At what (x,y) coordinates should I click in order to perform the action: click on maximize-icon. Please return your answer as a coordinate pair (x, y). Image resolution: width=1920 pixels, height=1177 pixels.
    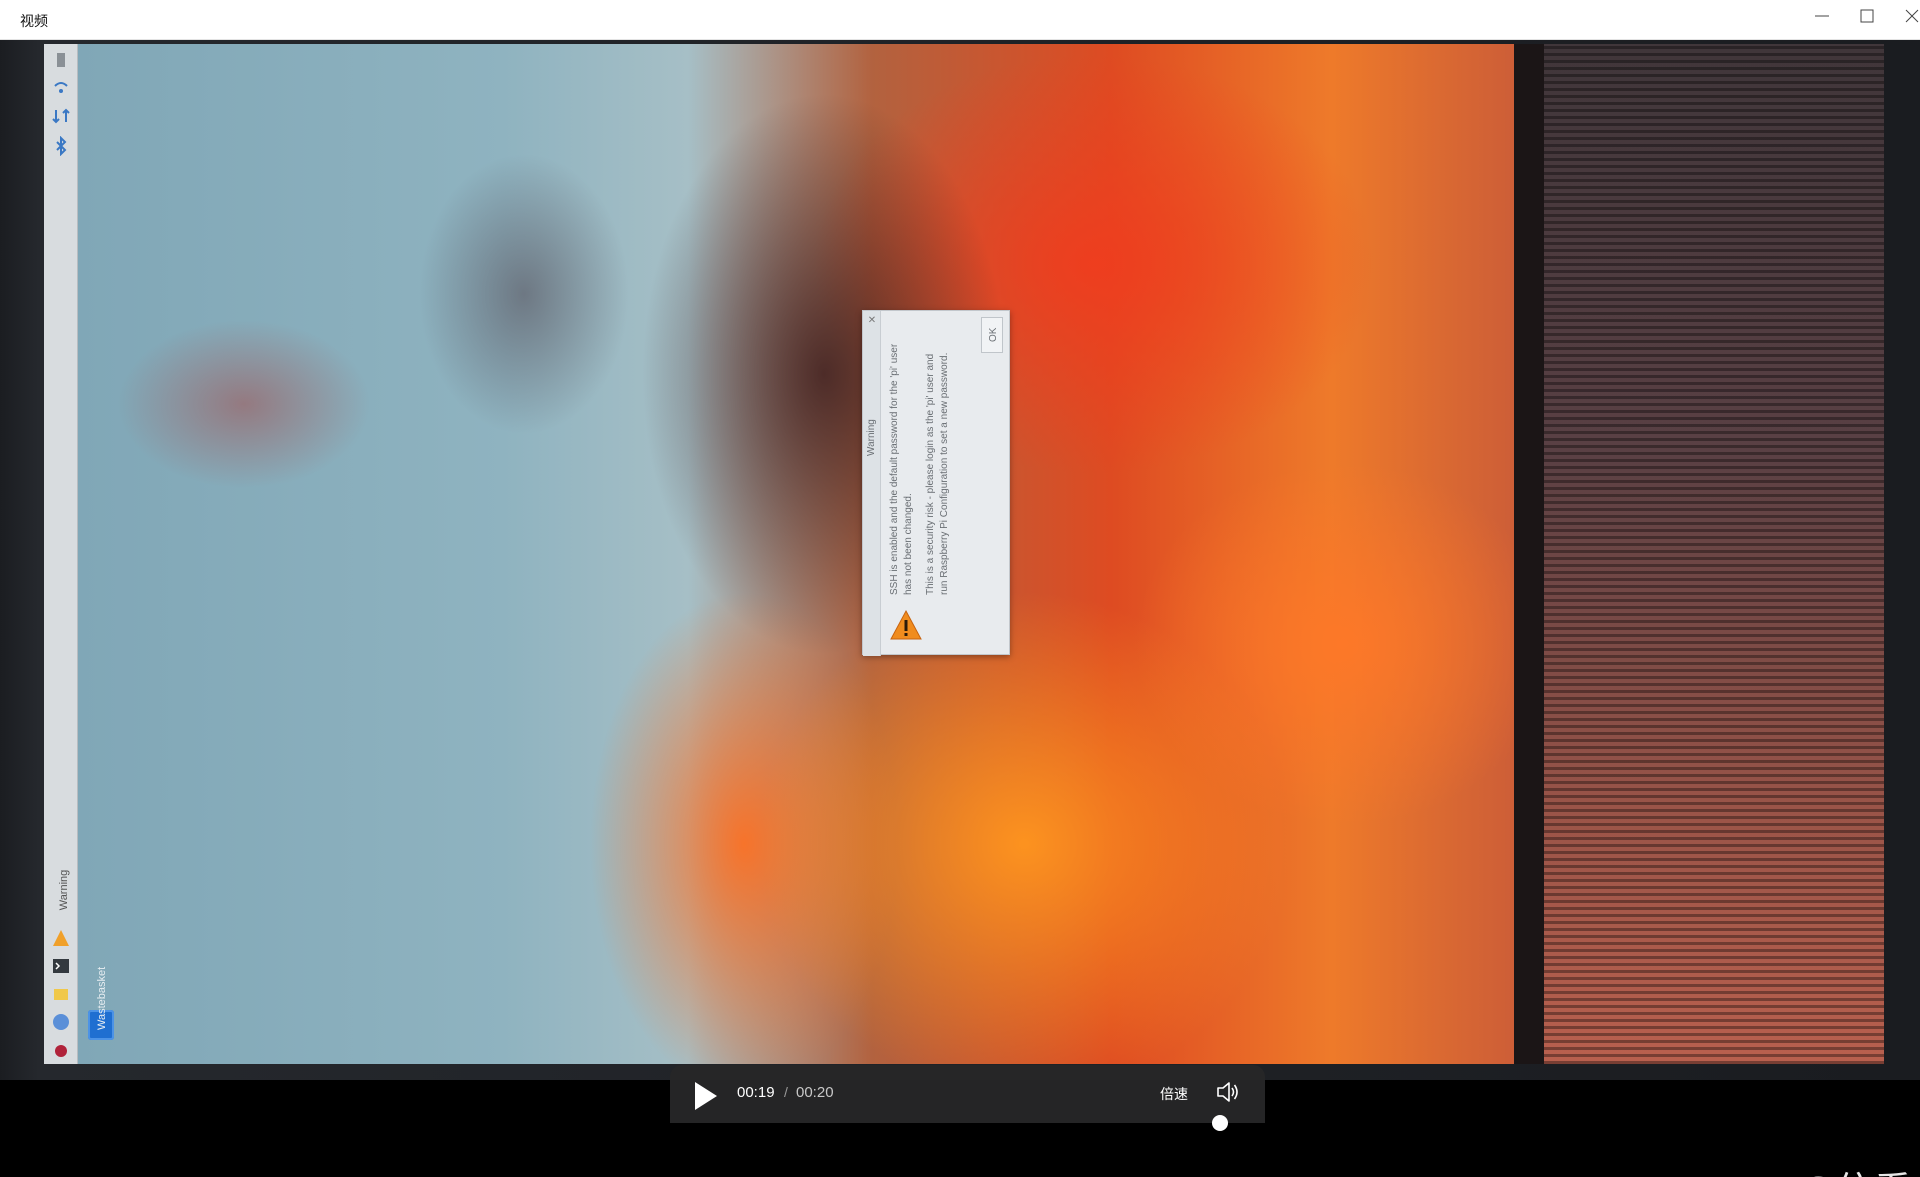
    Looking at the image, I should click on (1867, 16).